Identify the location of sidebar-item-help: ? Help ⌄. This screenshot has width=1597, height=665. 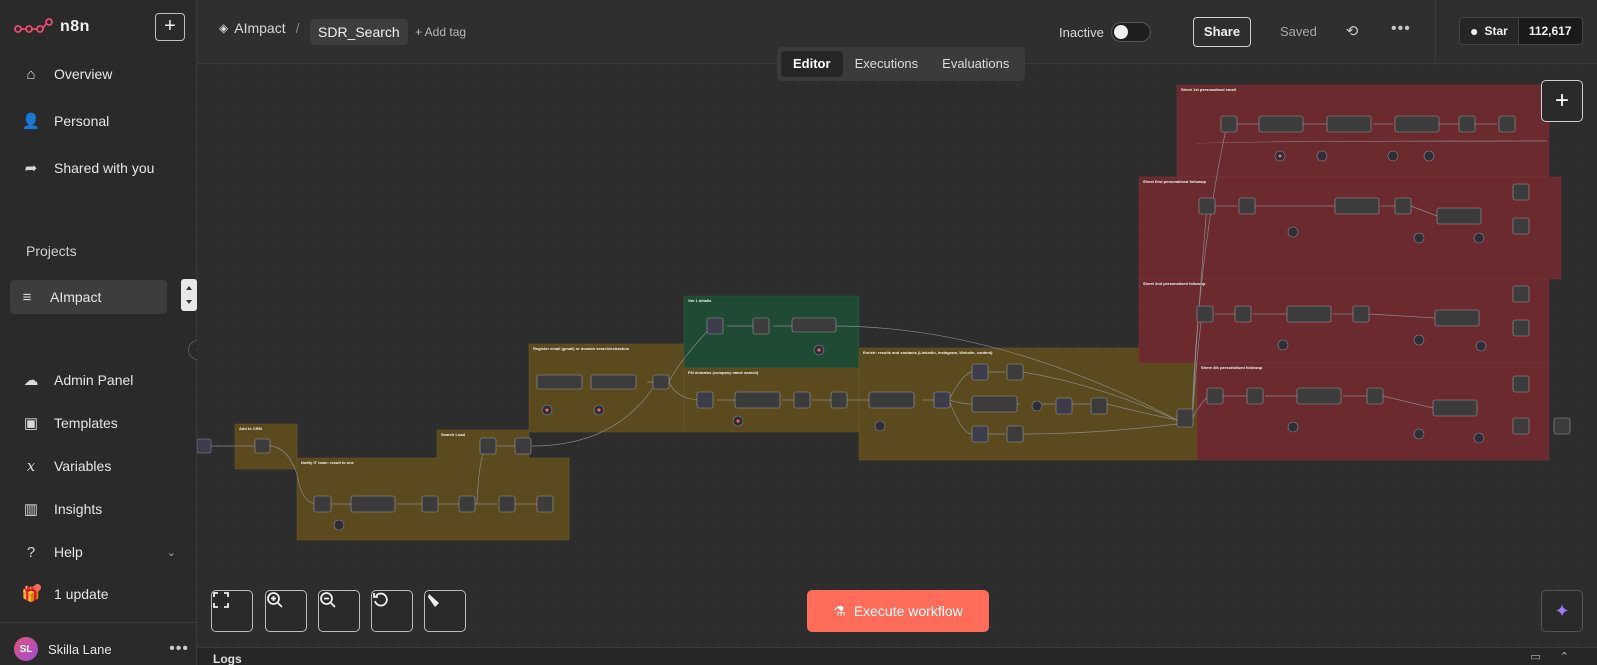
(99, 552).